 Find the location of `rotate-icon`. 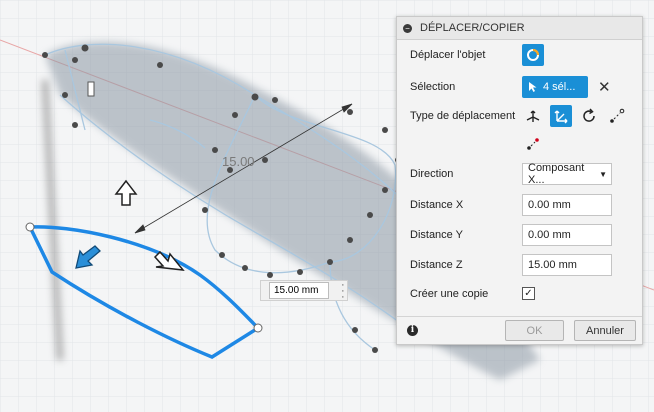

rotate-icon is located at coordinates (589, 115).